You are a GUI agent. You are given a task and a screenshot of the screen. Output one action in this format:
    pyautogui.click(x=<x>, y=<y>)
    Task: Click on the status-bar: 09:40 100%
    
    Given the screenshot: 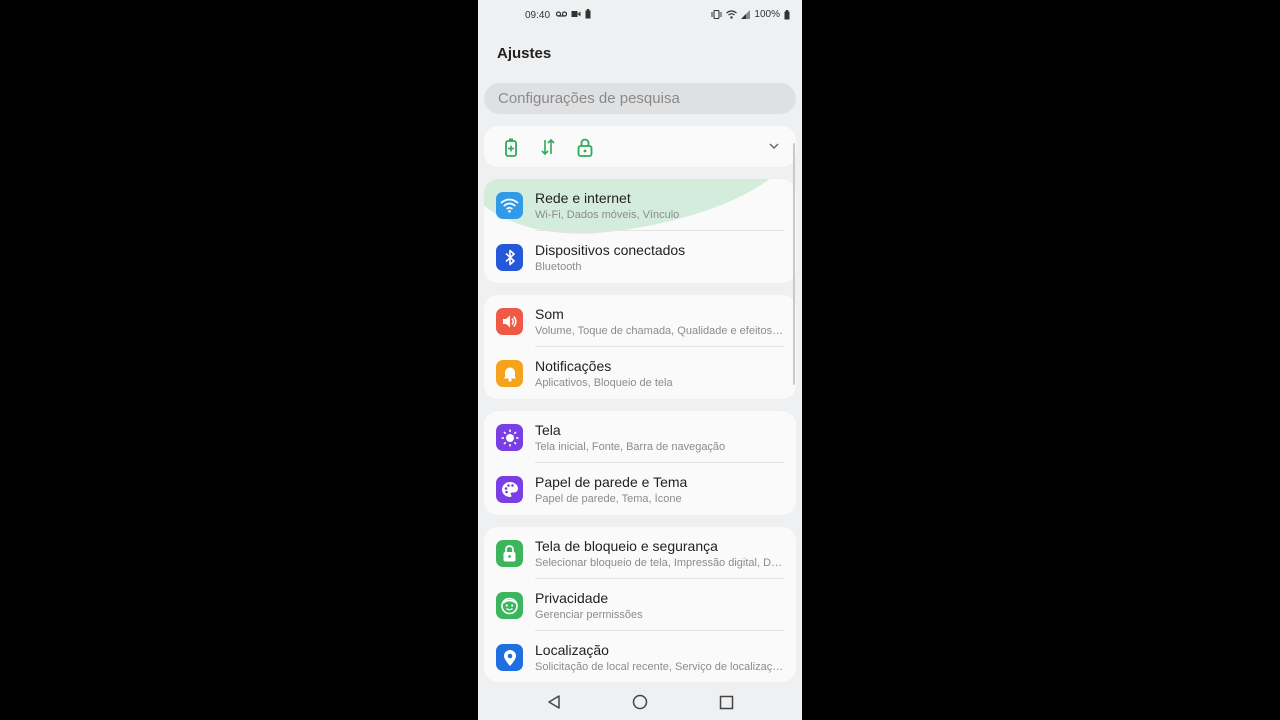 What is the action you would take?
    pyautogui.click(x=640, y=16)
    